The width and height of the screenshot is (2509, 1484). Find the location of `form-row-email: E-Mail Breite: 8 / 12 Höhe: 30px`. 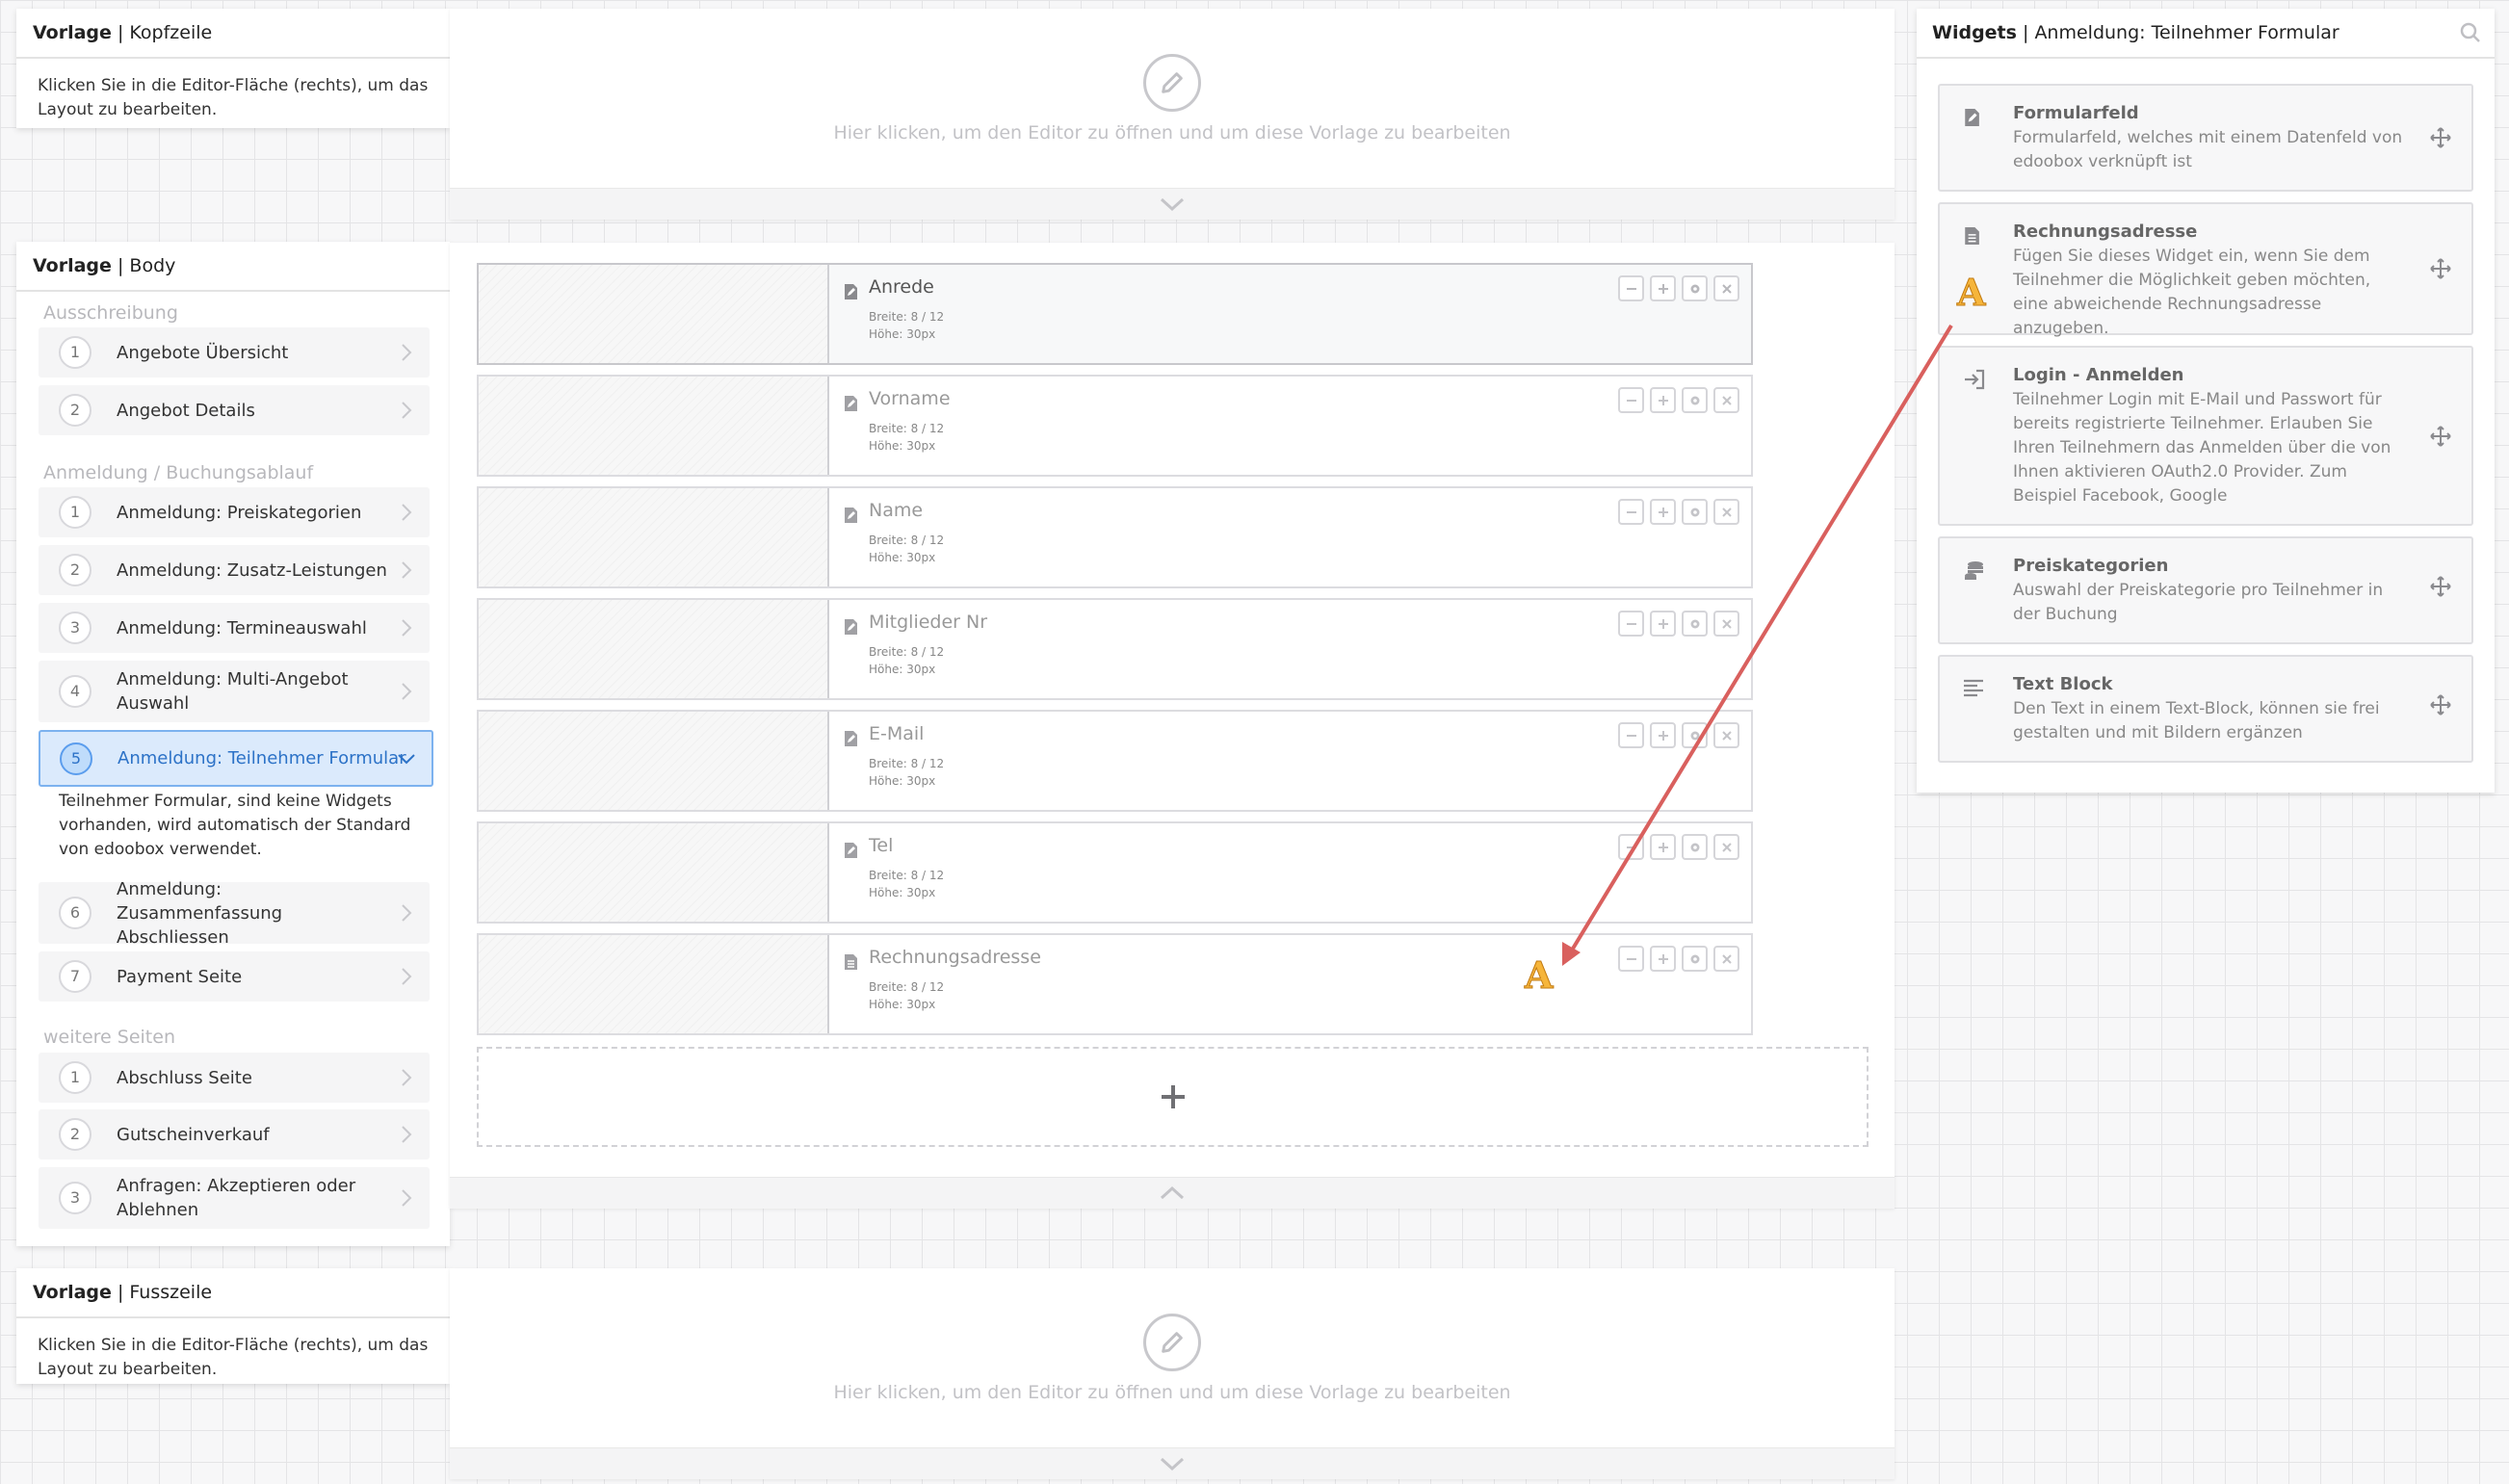

form-row-email: E-Mail Breite: 8 / 12 Höhe: 30px is located at coordinates (1115, 761).